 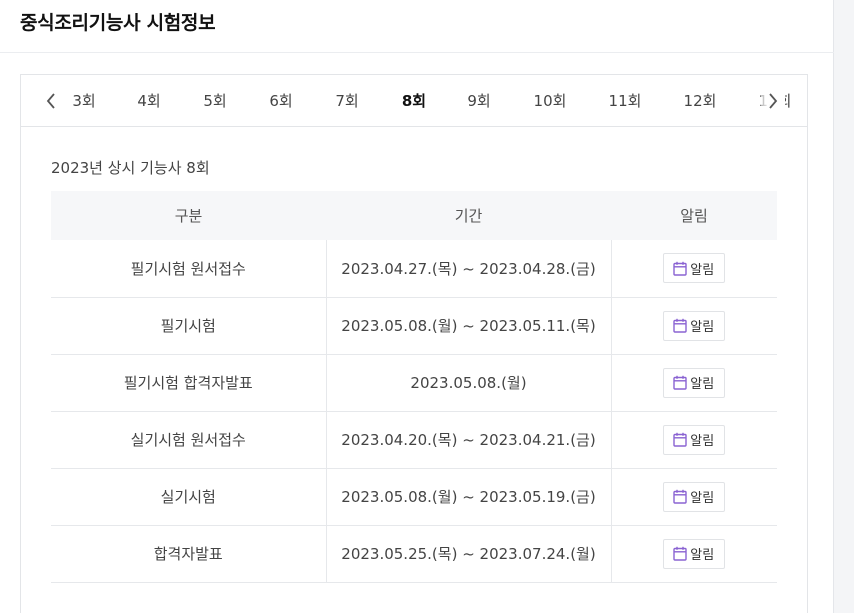 I want to click on table-row: 실기시험 2023.05.08.(월) ~ 2023.05.19.(금) 알림, so click(x=414, y=497).